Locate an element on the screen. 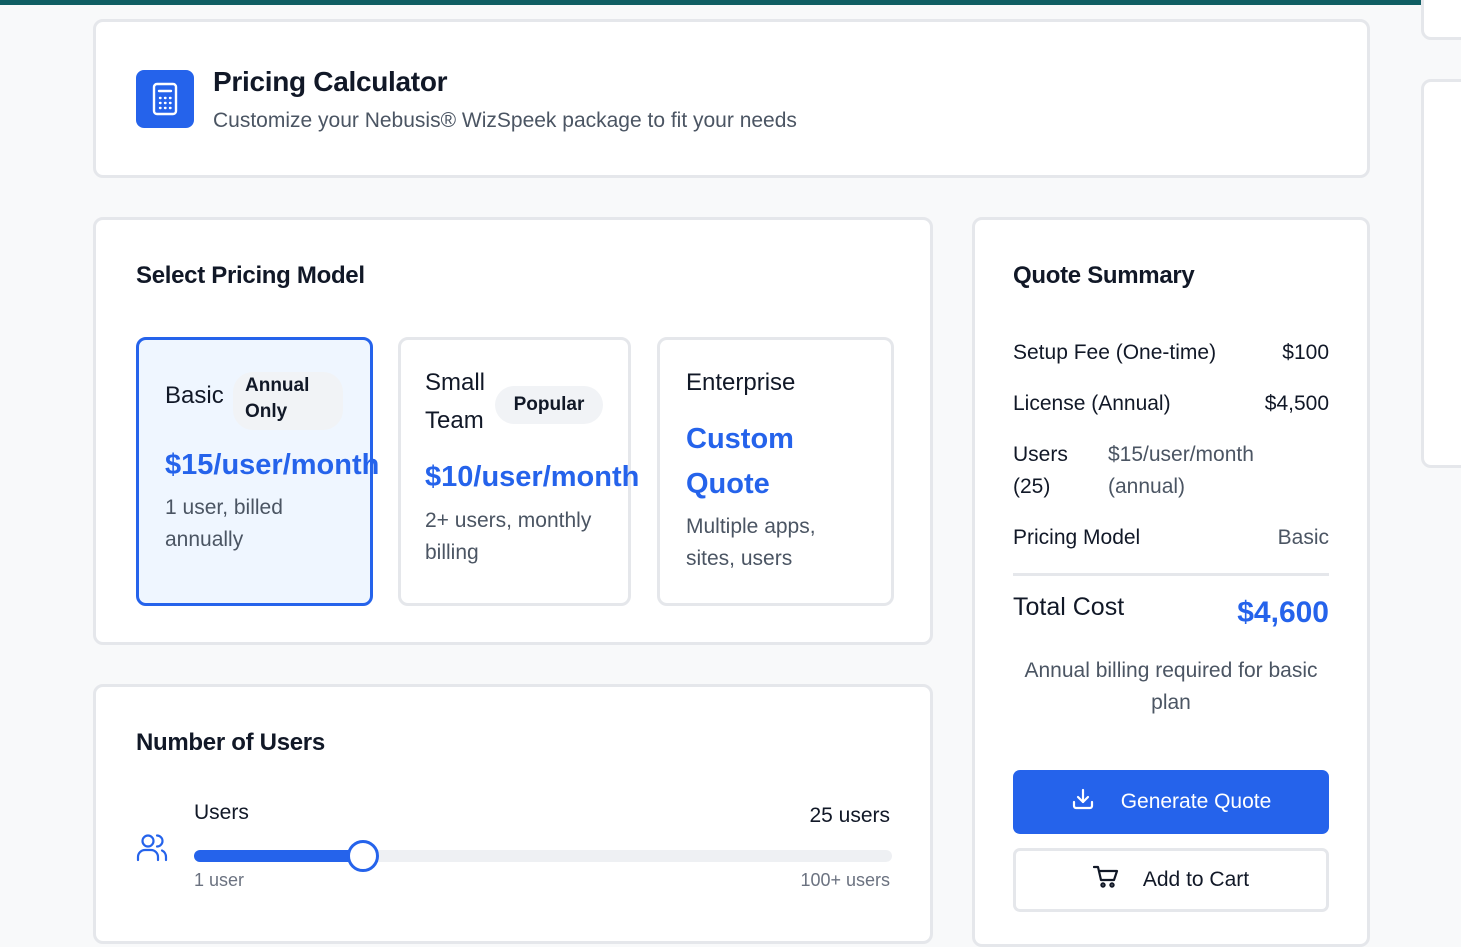 This screenshot has height=947, width=1461. generate-quote-button: Generate Quote is located at coordinates (1171, 802).